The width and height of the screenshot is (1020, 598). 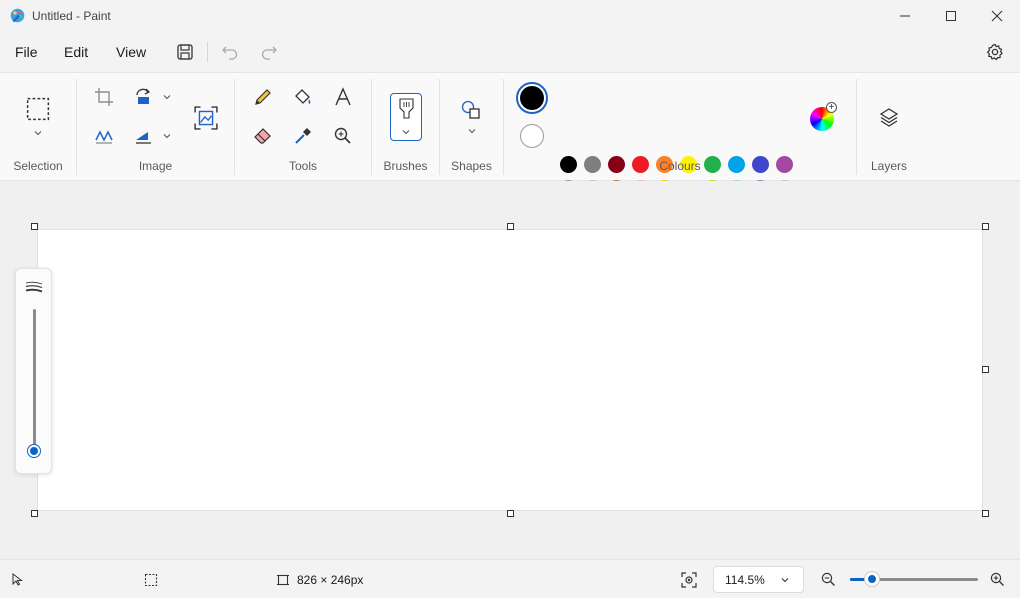 I want to click on status-bar: 826 × 246px 114.5%, so click(x=510, y=578).